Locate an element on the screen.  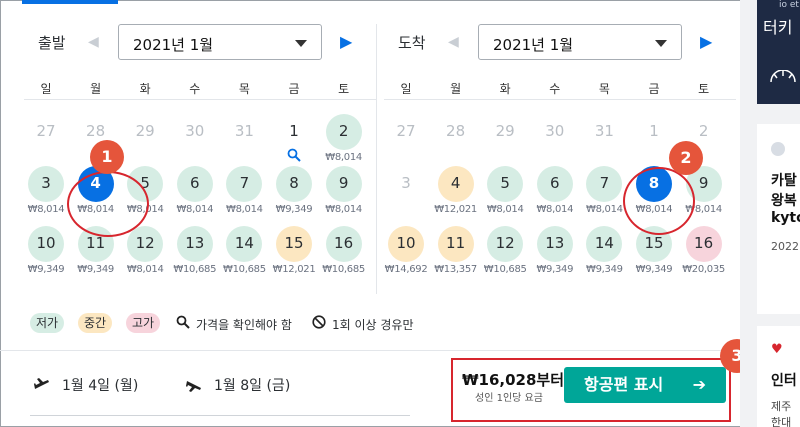
arrival-month-value: 2021년 1월 is located at coordinates (533, 45).